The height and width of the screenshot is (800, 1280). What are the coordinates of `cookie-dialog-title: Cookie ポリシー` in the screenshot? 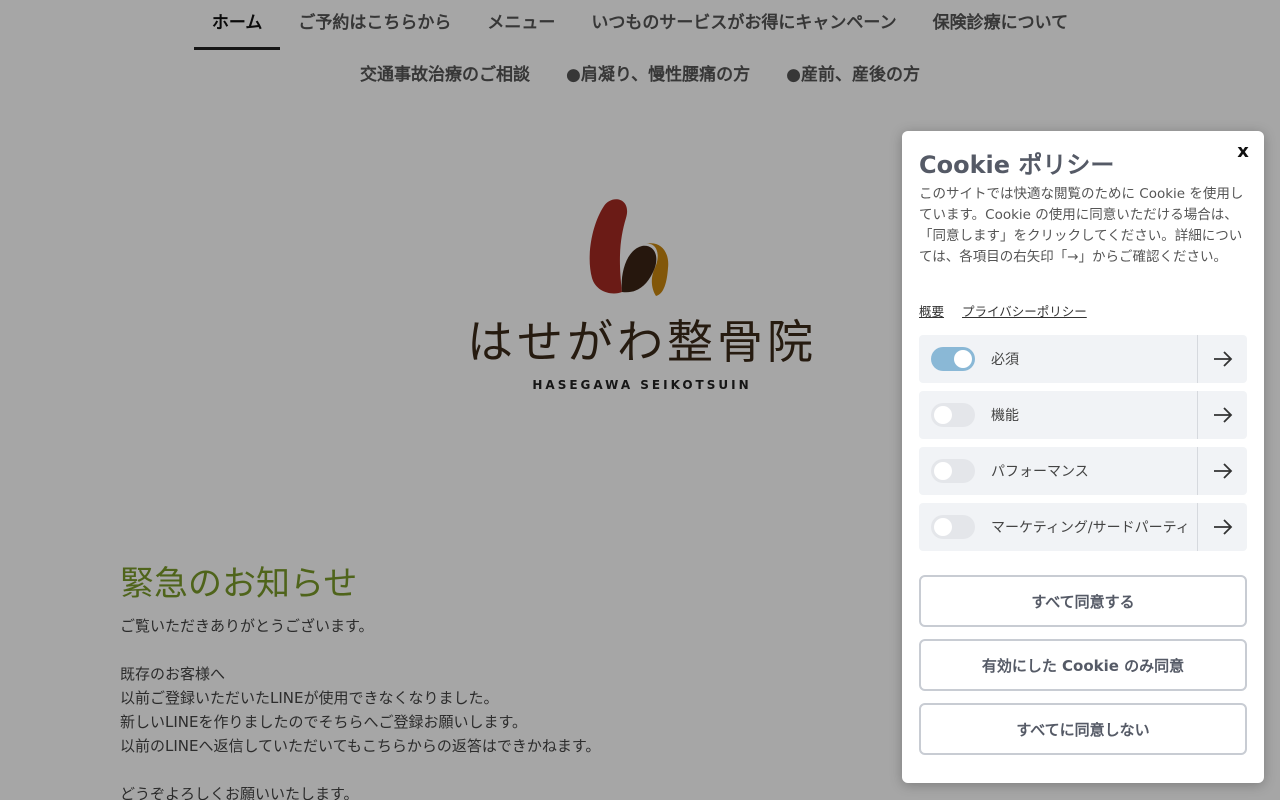 It's located at (1017, 165).